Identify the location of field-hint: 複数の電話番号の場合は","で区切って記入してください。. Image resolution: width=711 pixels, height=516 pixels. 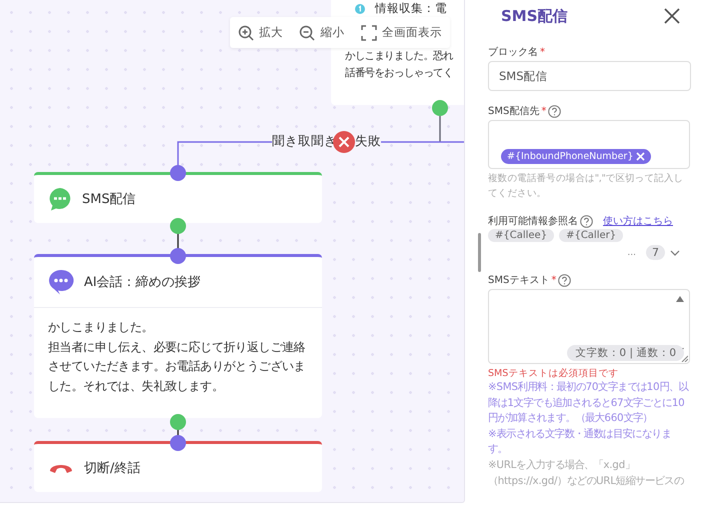
(586, 186).